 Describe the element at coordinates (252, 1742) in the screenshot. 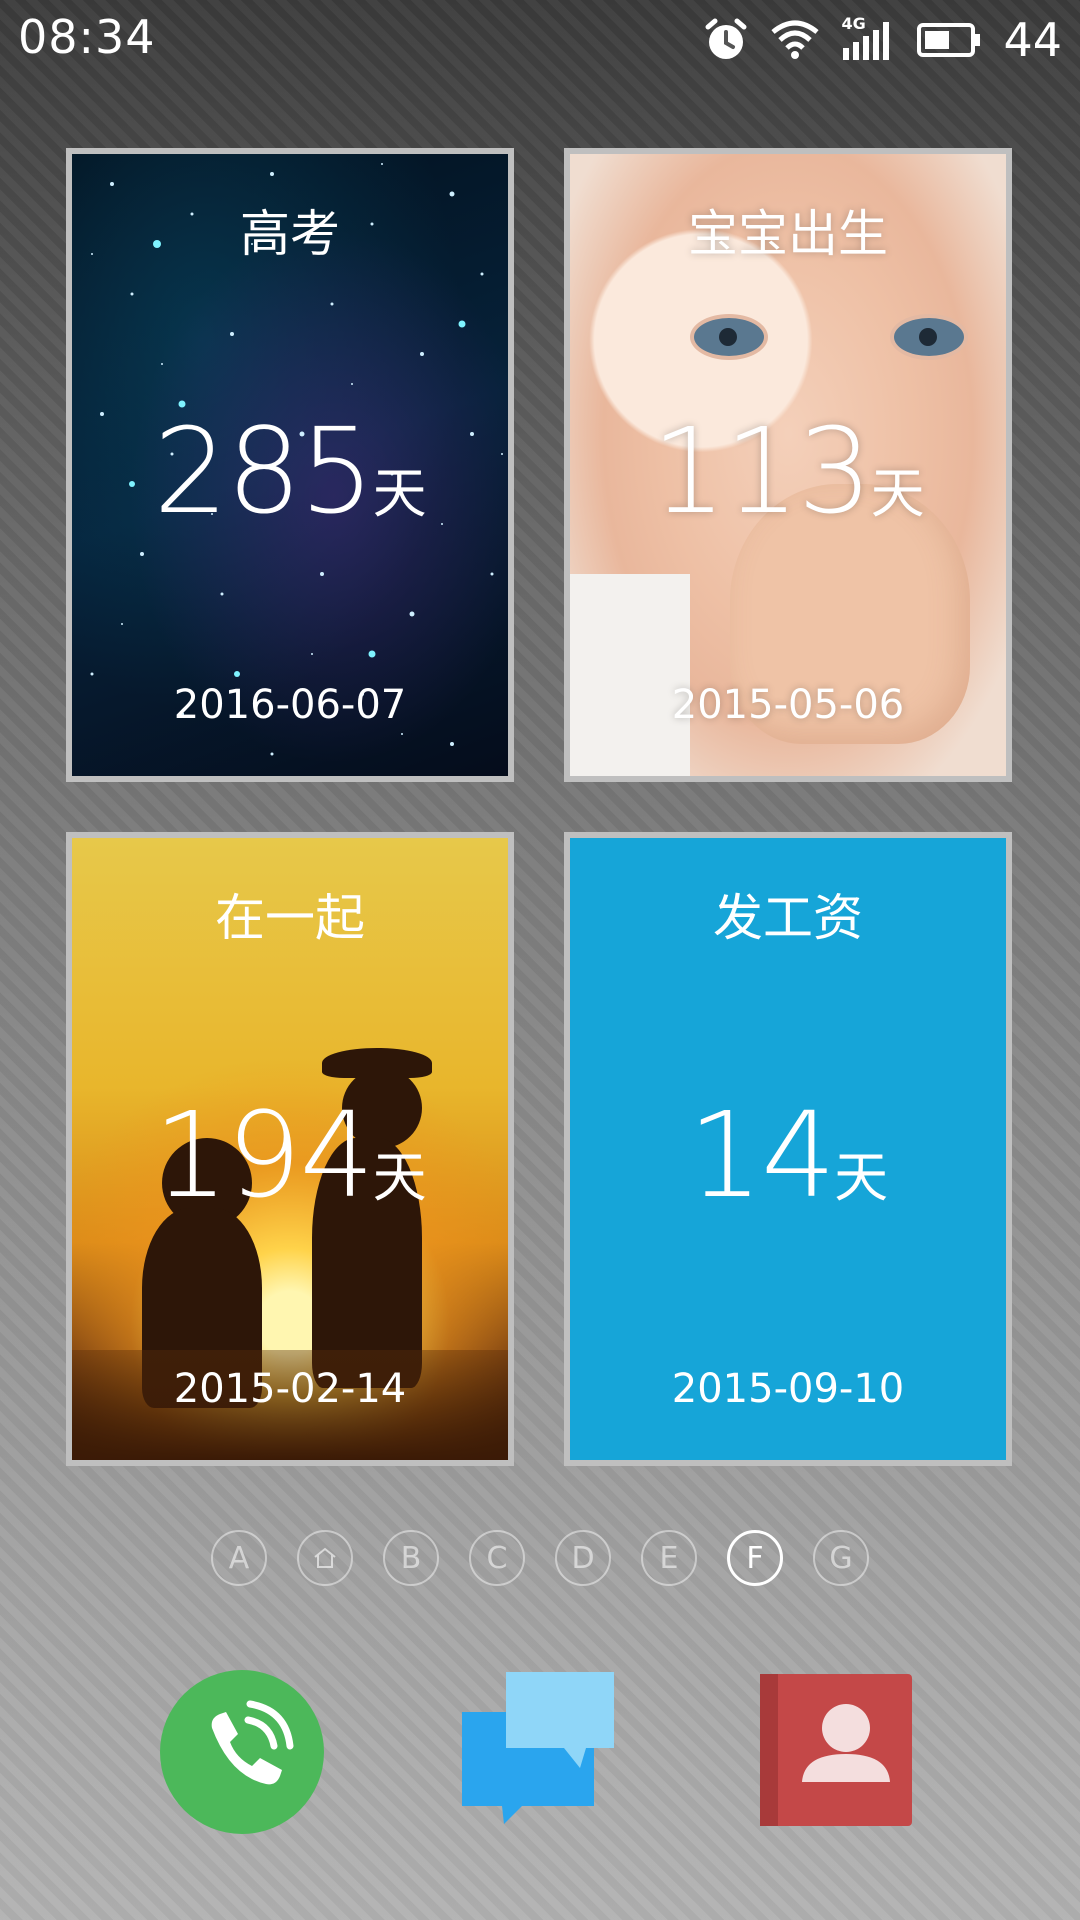

I see `phone-icon` at that location.